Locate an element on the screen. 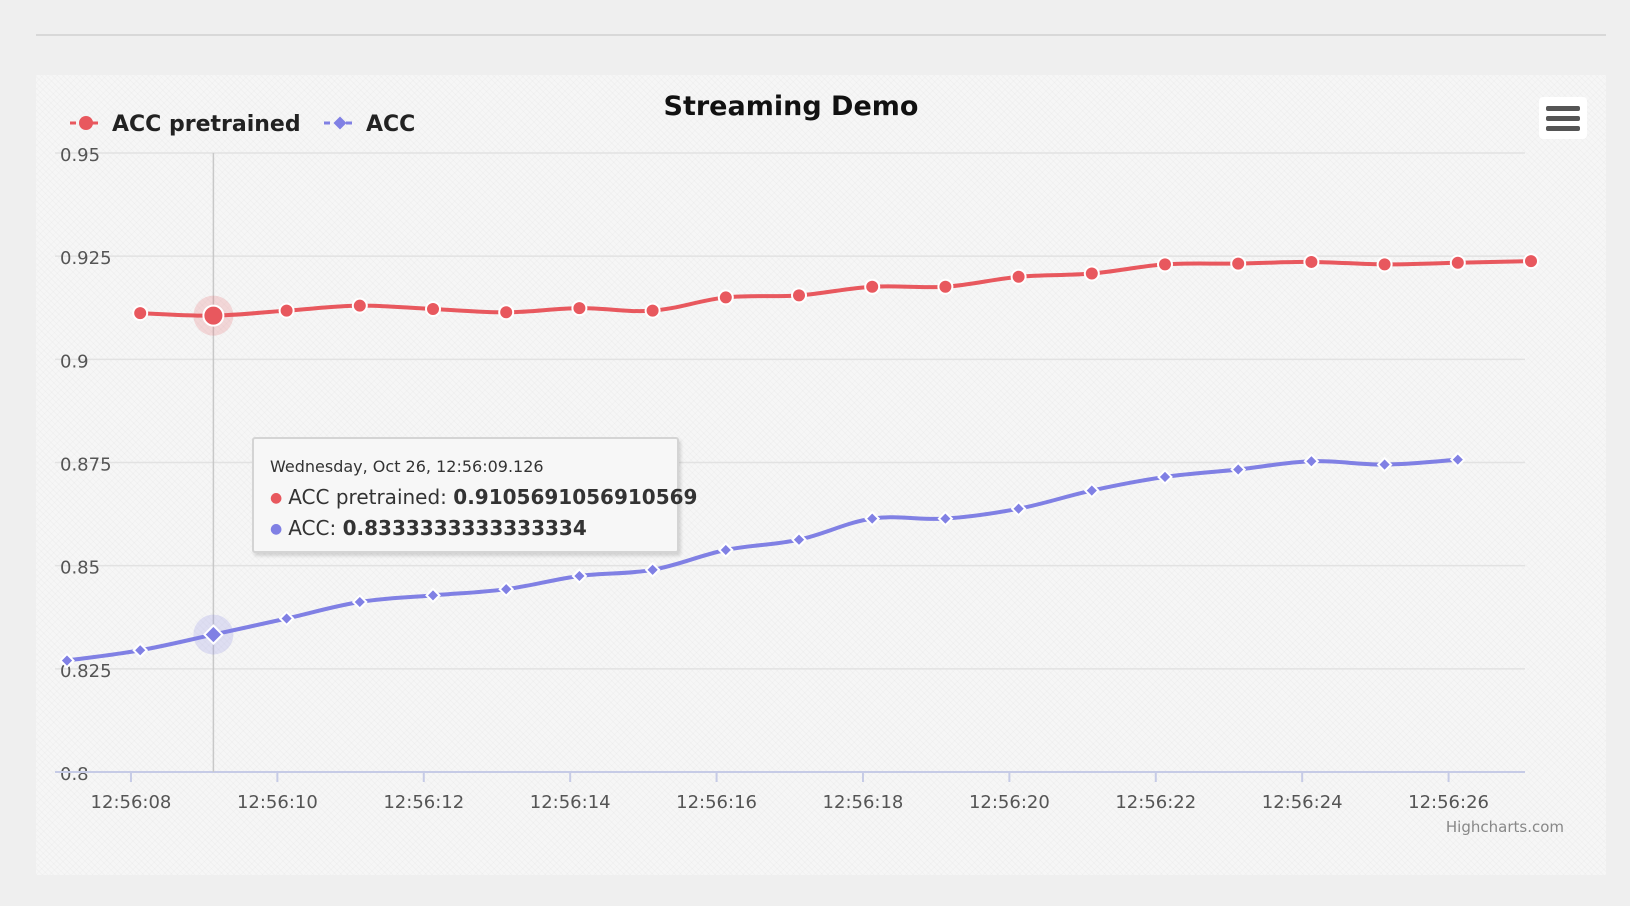 The image size is (1630, 906). x-tick-label: 12:56:22 is located at coordinates (1155, 802).